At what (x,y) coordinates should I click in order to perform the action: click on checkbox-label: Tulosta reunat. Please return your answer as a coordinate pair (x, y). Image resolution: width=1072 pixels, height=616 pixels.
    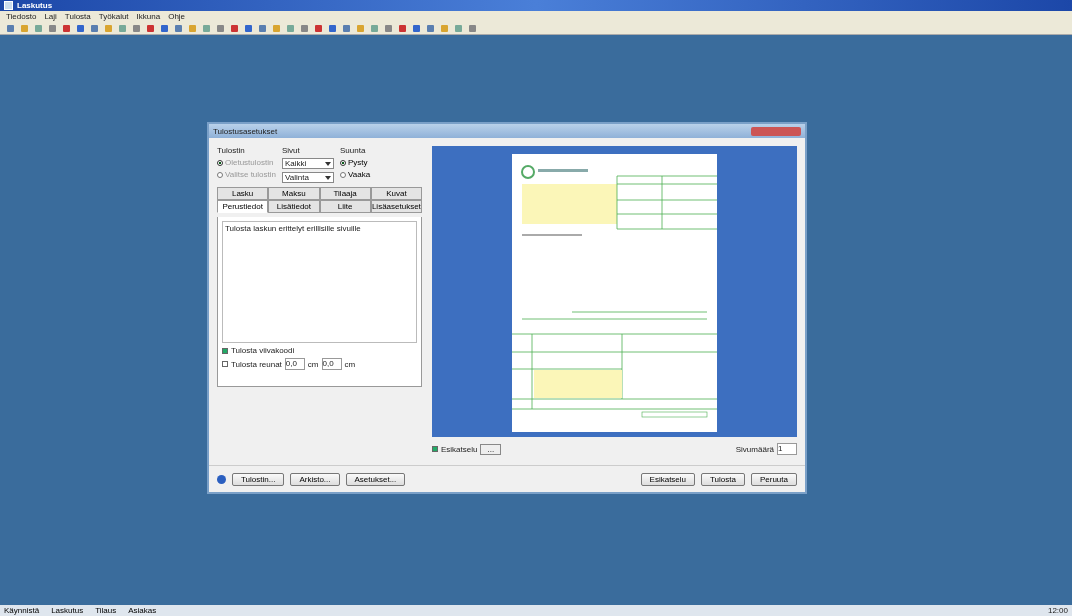
    Looking at the image, I should click on (256, 364).